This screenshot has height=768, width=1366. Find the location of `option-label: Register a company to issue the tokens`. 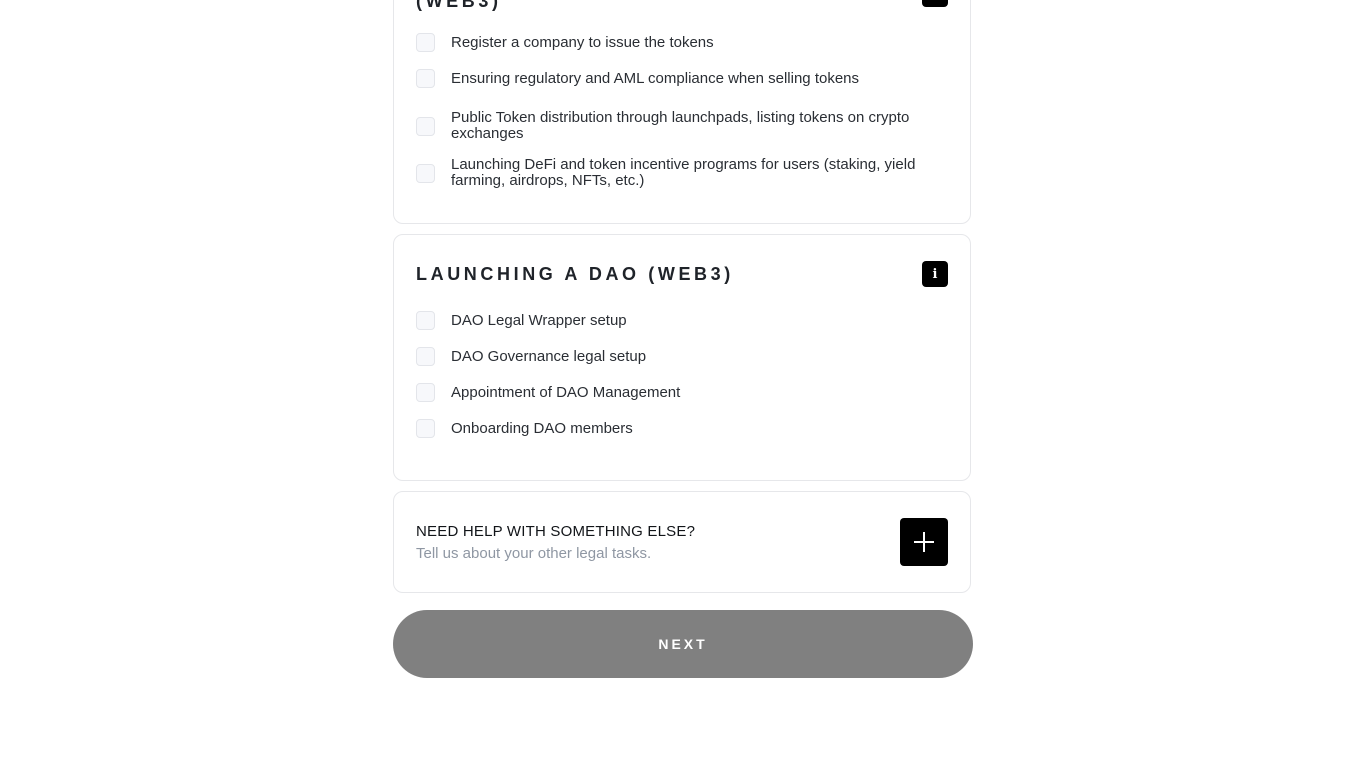

option-label: Register a company to issue the tokens is located at coordinates (582, 42).